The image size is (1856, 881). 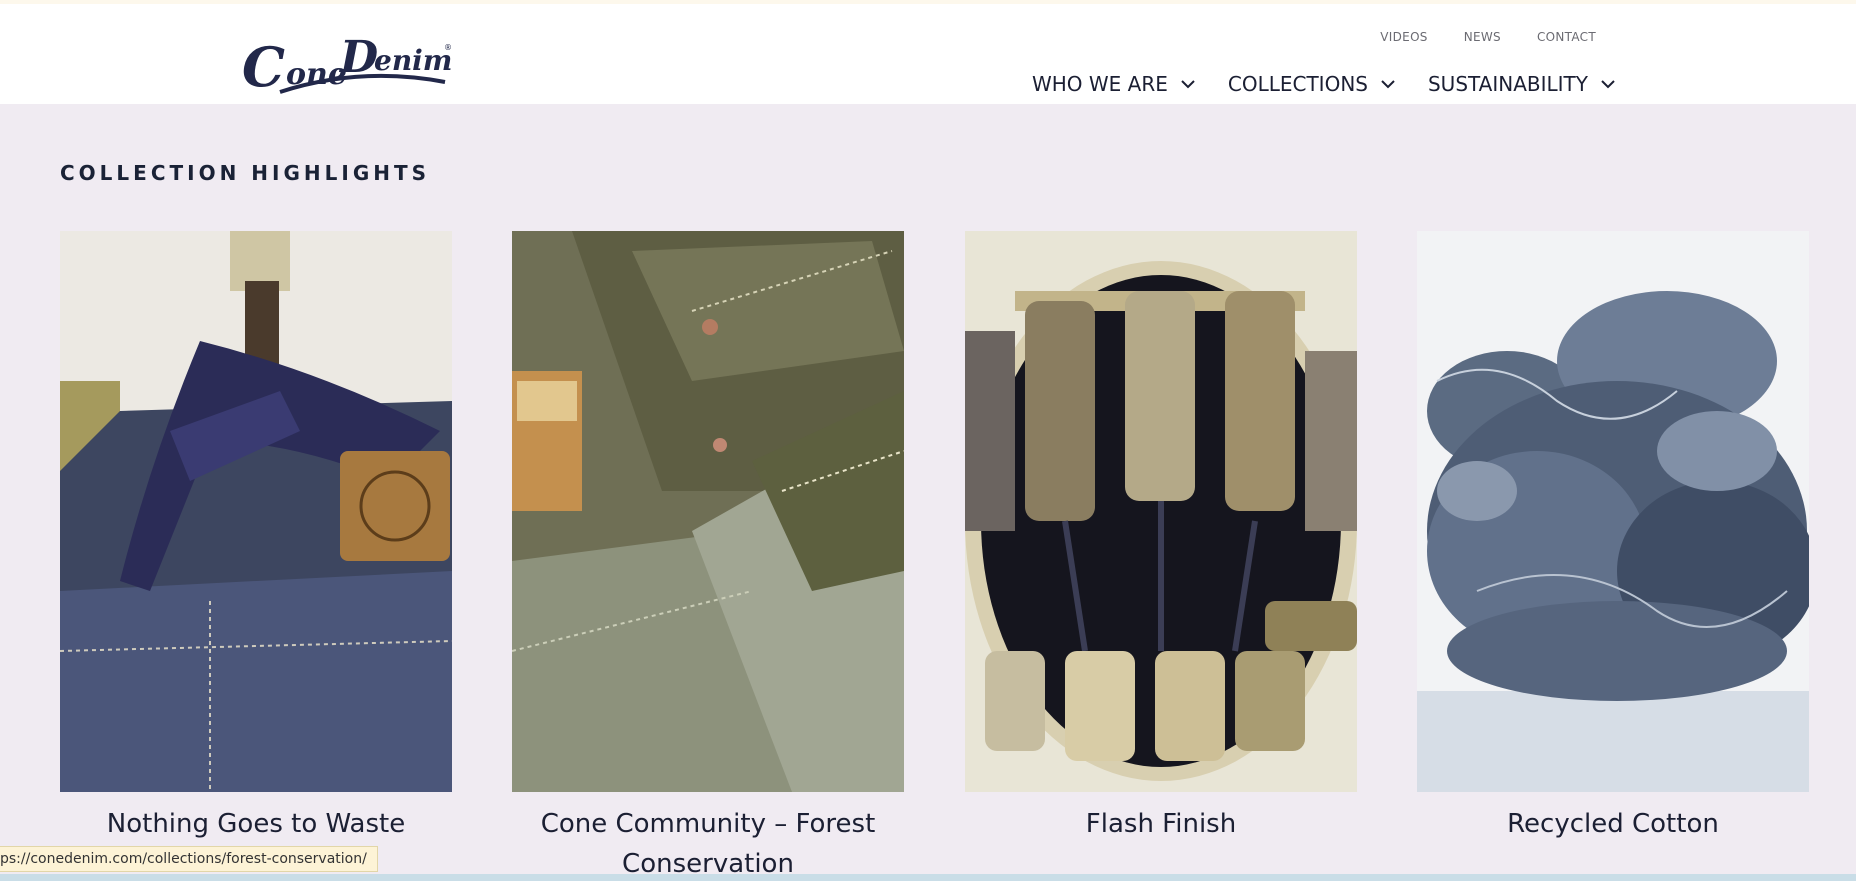 I want to click on recycled-cotton-fiber-photo, so click(x=1613, y=511).